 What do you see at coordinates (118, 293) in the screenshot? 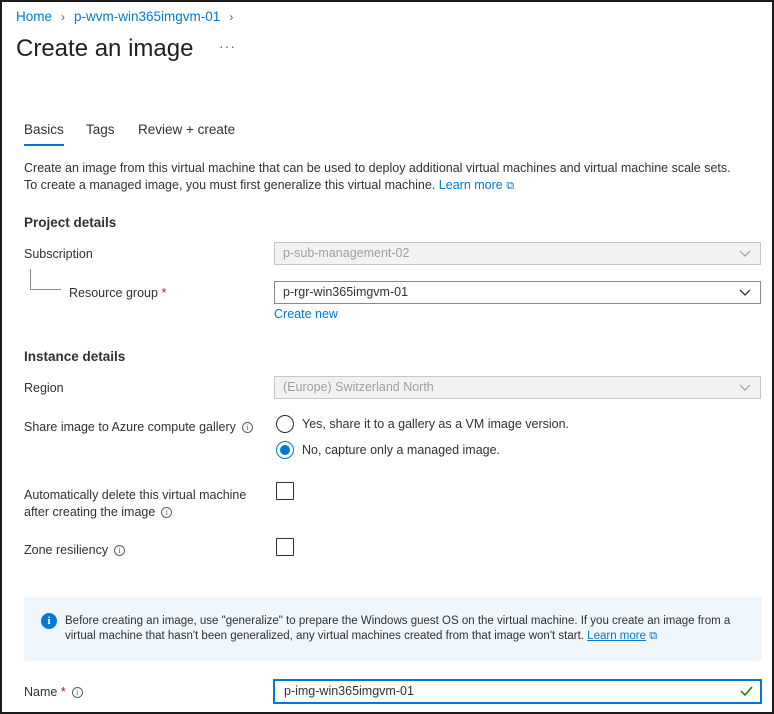
I see `resource-group-label: Resource group *` at bounding box center [118, 293].